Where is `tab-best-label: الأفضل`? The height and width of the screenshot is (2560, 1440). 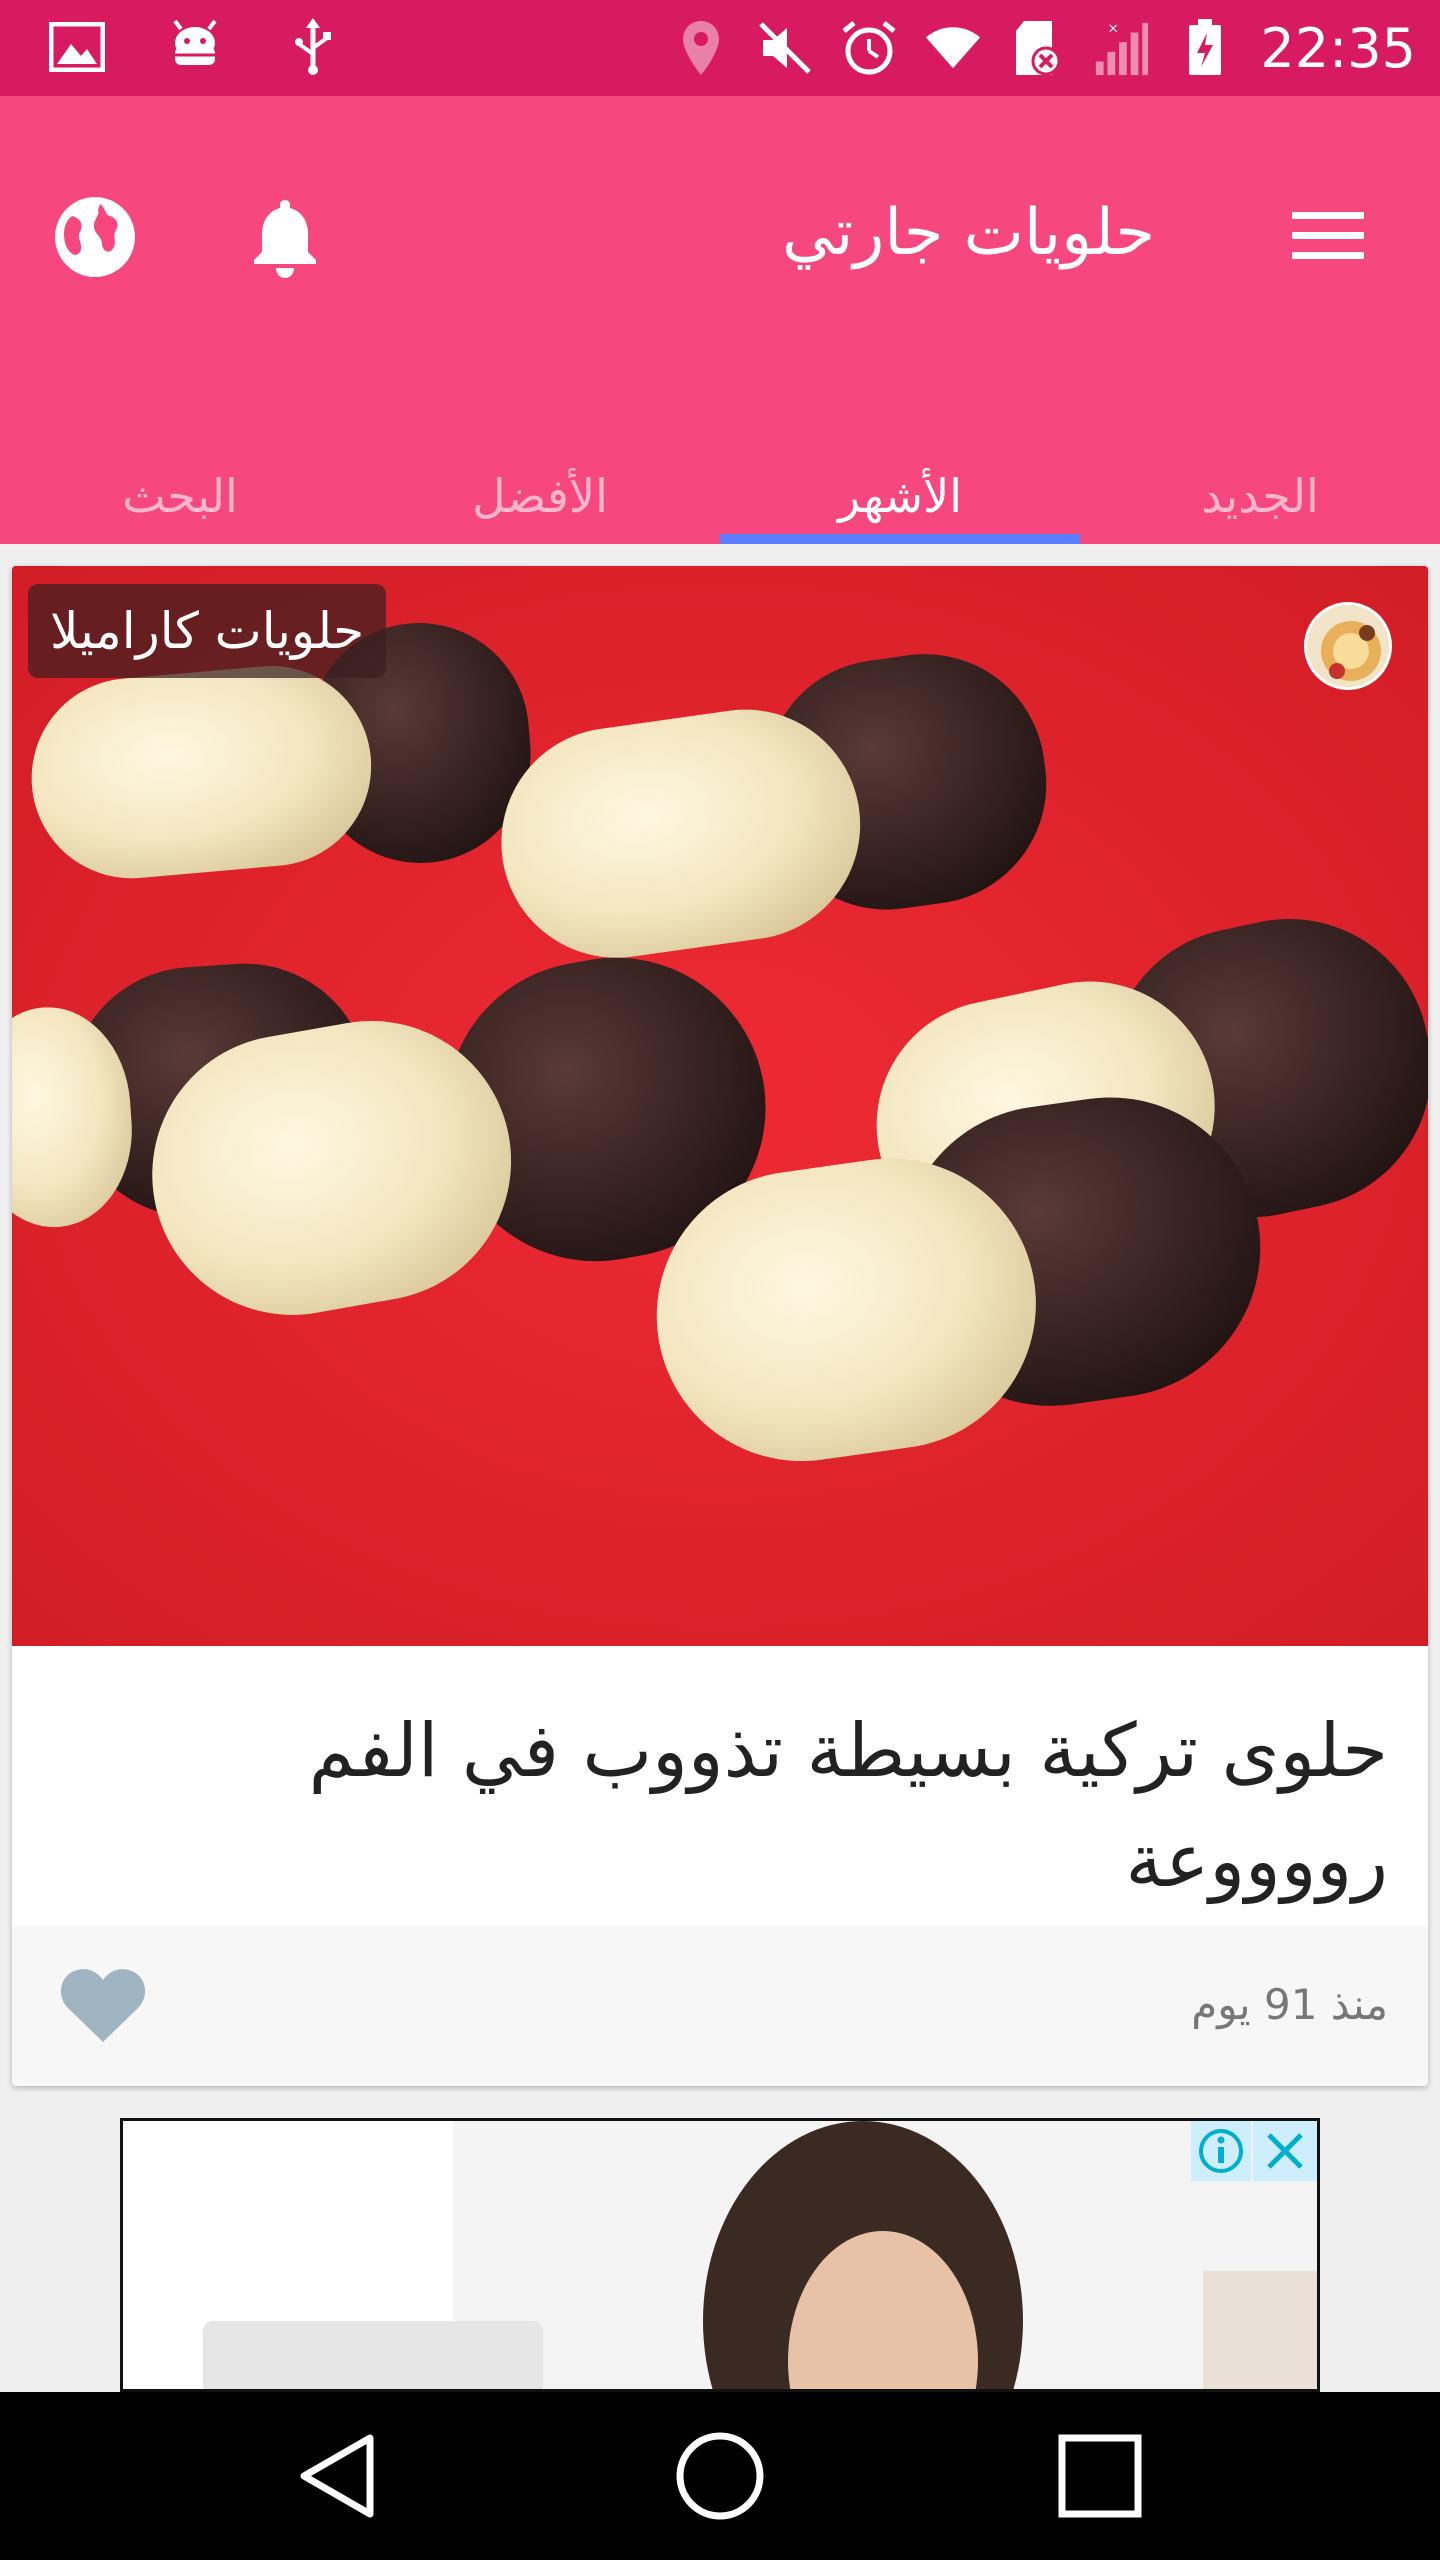 tab-best-label: الأفضل is located at coordinates (540, 496).